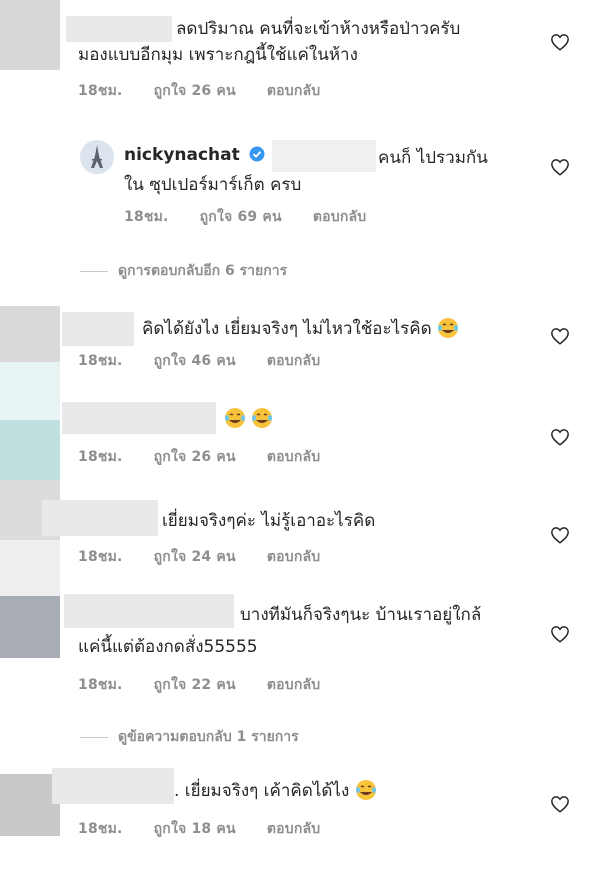  What do you see at coordinates (195, 685) in the screenshot?
I see `like-count: ถูกใจ 22 คน` at bounding box center [195, 685].